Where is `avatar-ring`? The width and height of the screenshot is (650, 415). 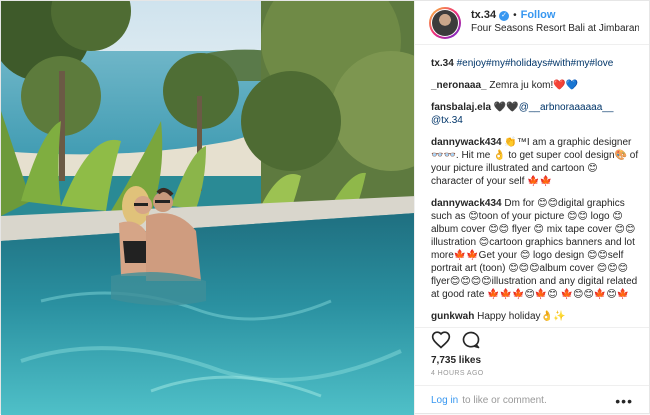 avatar-ring is located at coordinates (445, 22).